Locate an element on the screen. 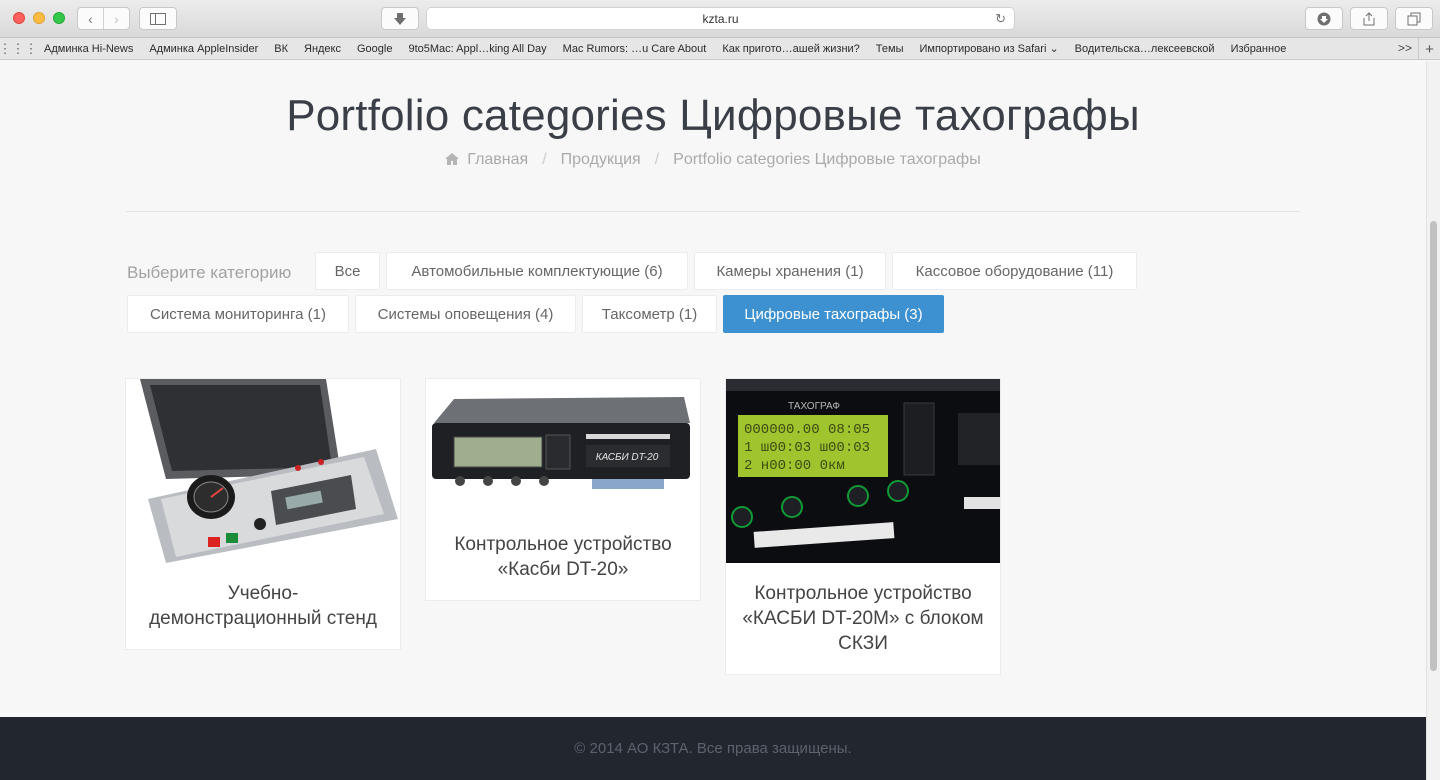 This screenshot has height=780, width=1440. download-arrow-icon is located at coordinates (400, 18).